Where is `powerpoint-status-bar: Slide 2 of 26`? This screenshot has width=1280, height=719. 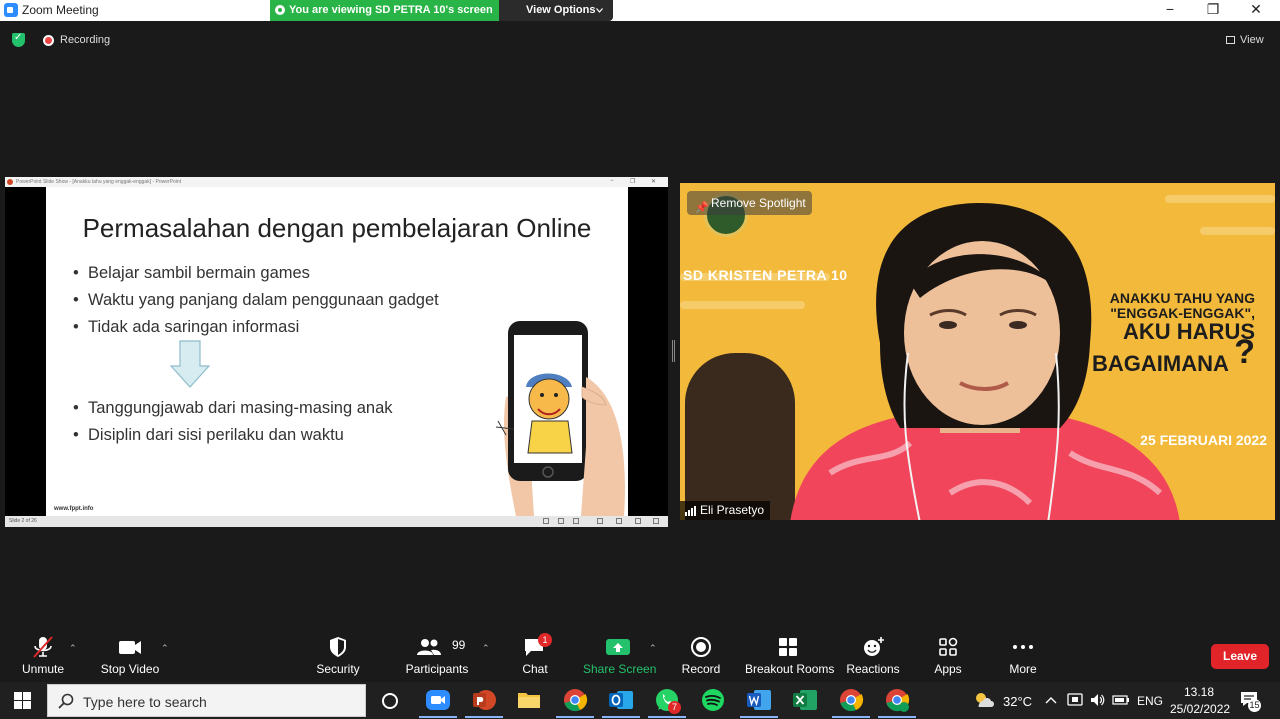 powerpoint-status-bar: Slide 2 of 26 is located at coordinates (336, 521).